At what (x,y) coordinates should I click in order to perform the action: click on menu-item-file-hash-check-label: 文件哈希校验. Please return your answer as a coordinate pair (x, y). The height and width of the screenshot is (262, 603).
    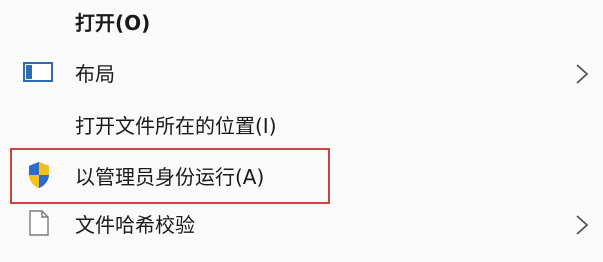
    Looking at the image, I should click on (135, 225).